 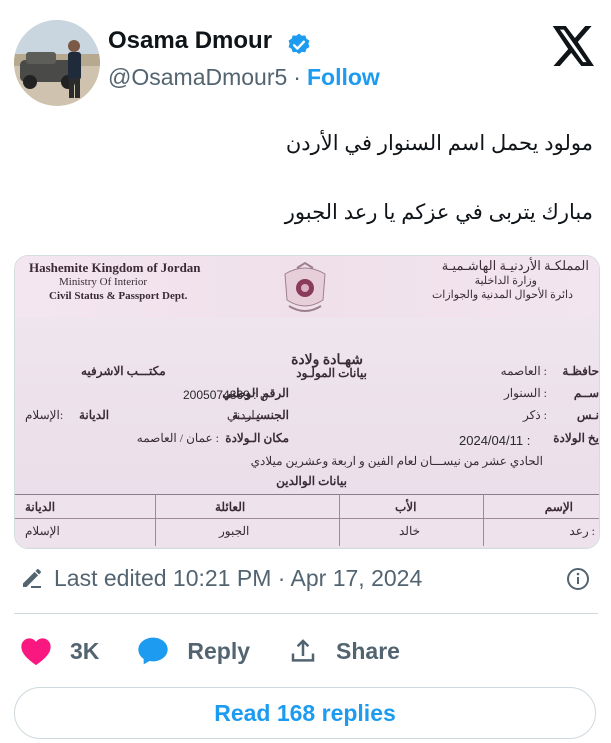 What do you see at coordinates (523, 371) in the screenshot?
I see `governorate-value: : العاصمه` at bounding box center [523, 371].